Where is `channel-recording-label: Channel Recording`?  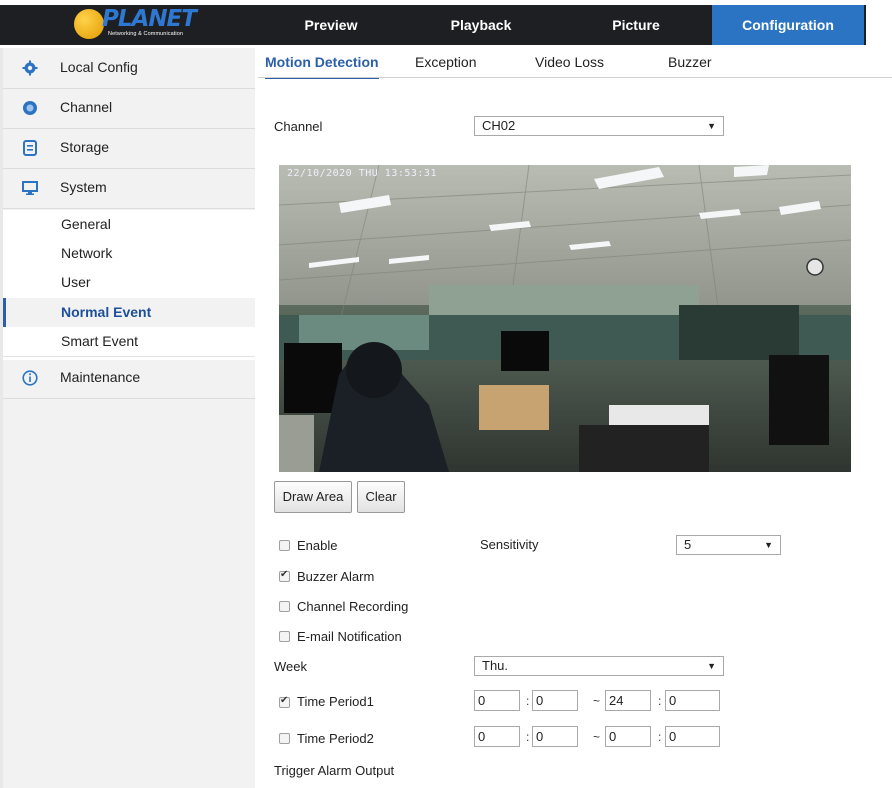 channel-recording-label: Channel Recording is located at coordinates (353, 606).